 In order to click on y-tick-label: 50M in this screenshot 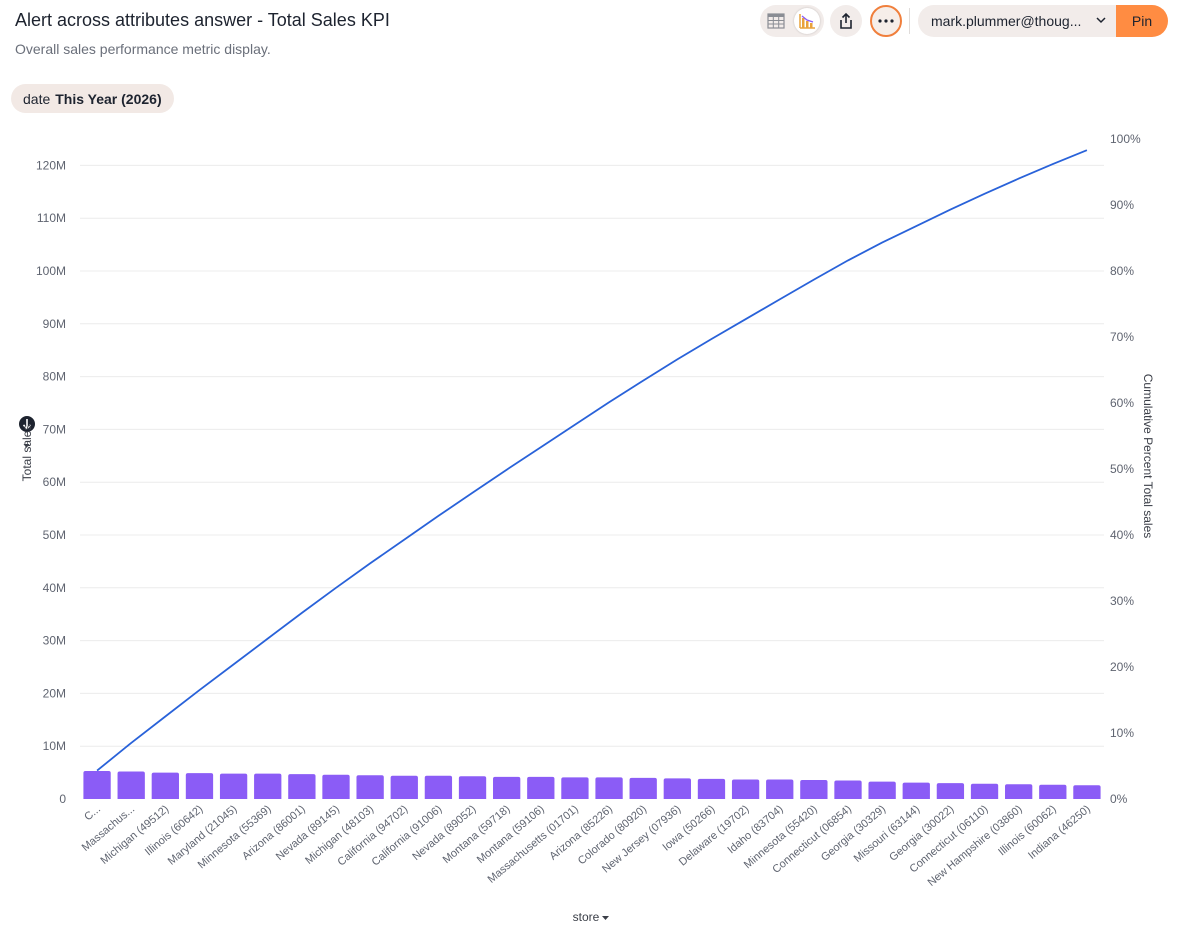, I will do `click(54, 535)`.